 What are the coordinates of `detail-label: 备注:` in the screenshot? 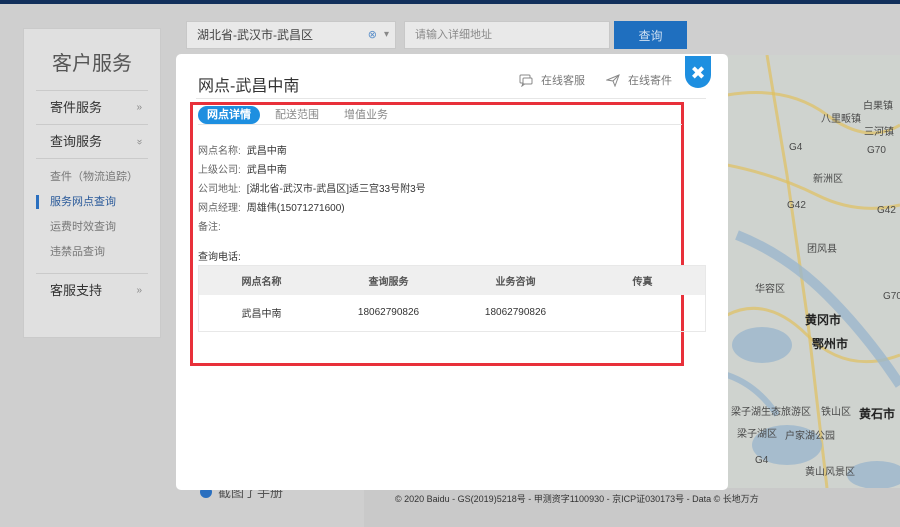 It's located at (209, 227).